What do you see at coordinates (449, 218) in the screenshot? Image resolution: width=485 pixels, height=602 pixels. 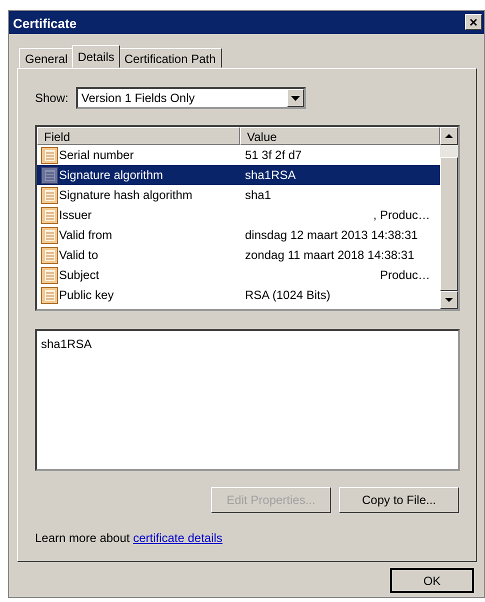 I see `scroll-bar` at bounding box center [449, 218].